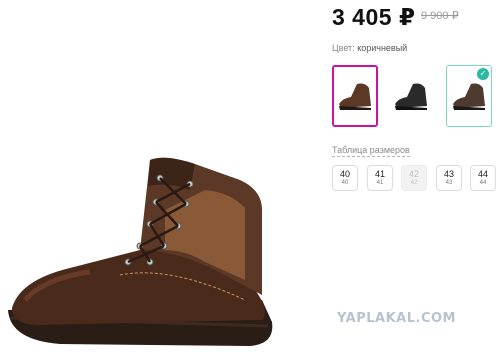 This screenshot has width=500, height=354. What do you see at coordinates (382, 48) in the screenshot?
I see `color-value: коричневый` at bounding box center [382, 48].